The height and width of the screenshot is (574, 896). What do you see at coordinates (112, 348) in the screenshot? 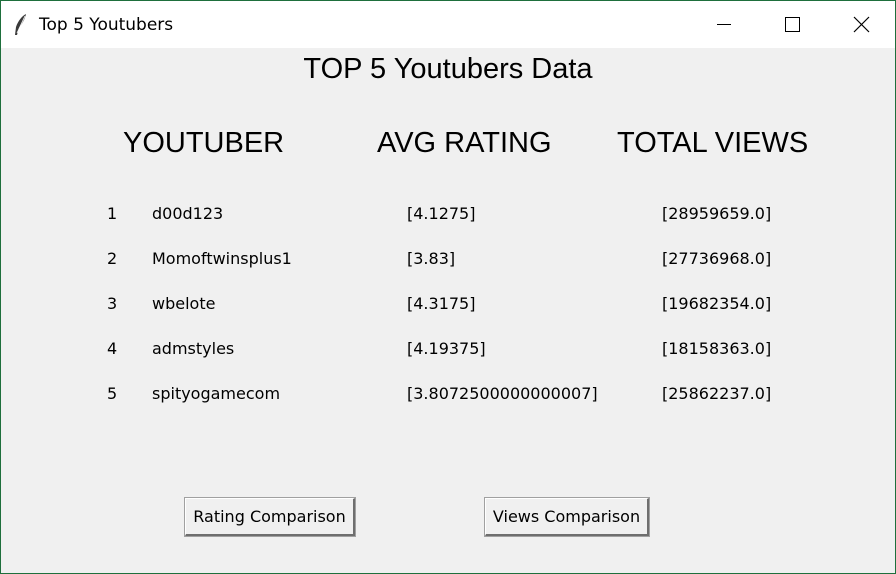
I see `row-rank: 4` at bounding box center [112, 348].